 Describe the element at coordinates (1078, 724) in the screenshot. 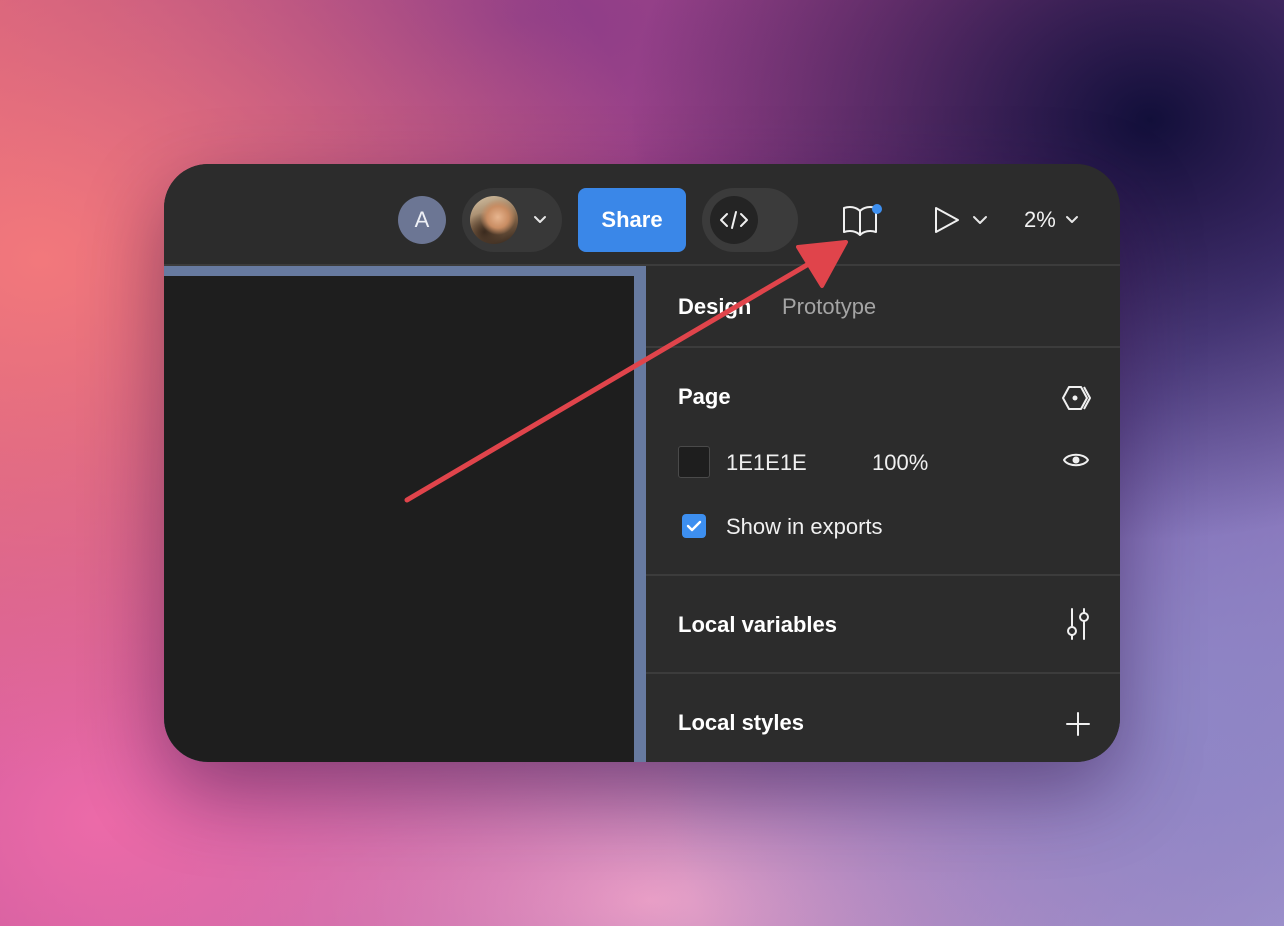

I see `plus-icon` at that location.